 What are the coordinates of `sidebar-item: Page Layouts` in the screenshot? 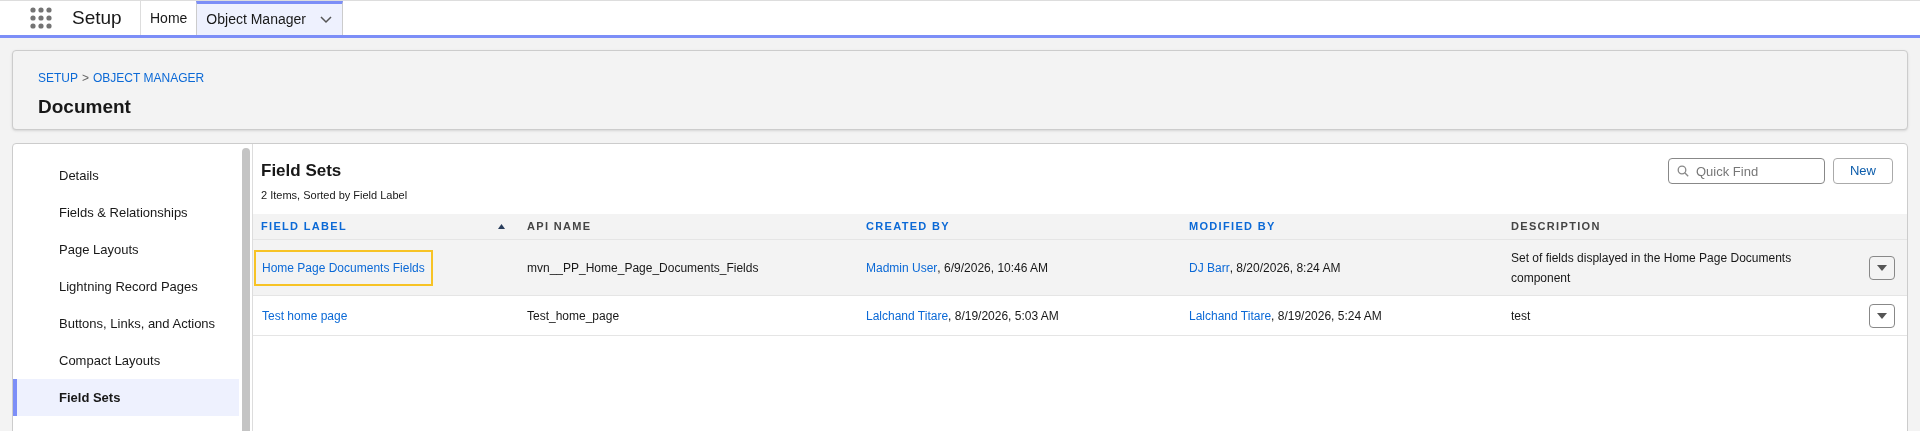 It's located at (126, 249).